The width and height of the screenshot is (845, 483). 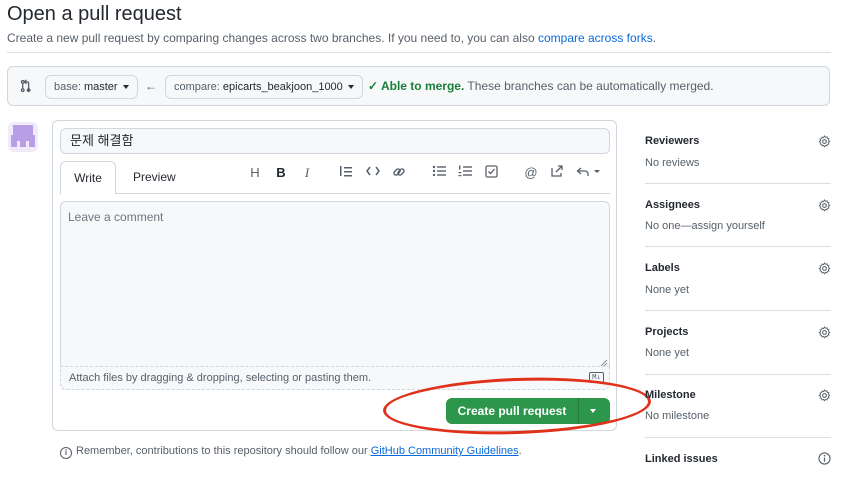 What do you see at coordinates (662, 268) in the screenshot?
I see `sidebar-labels-heading: Labels` at bounding box center [662, 268].